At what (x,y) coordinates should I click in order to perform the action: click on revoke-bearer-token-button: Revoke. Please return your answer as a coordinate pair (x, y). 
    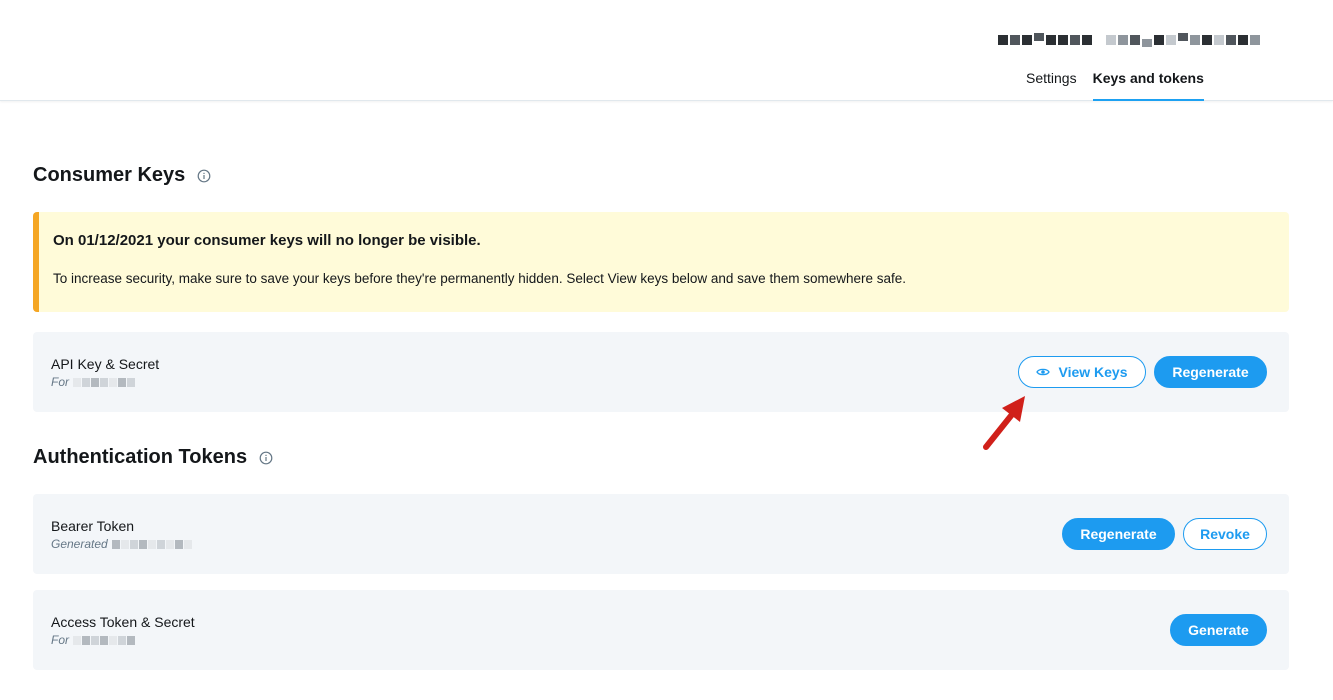
    Looking at the image, I should click on (1225, 534).